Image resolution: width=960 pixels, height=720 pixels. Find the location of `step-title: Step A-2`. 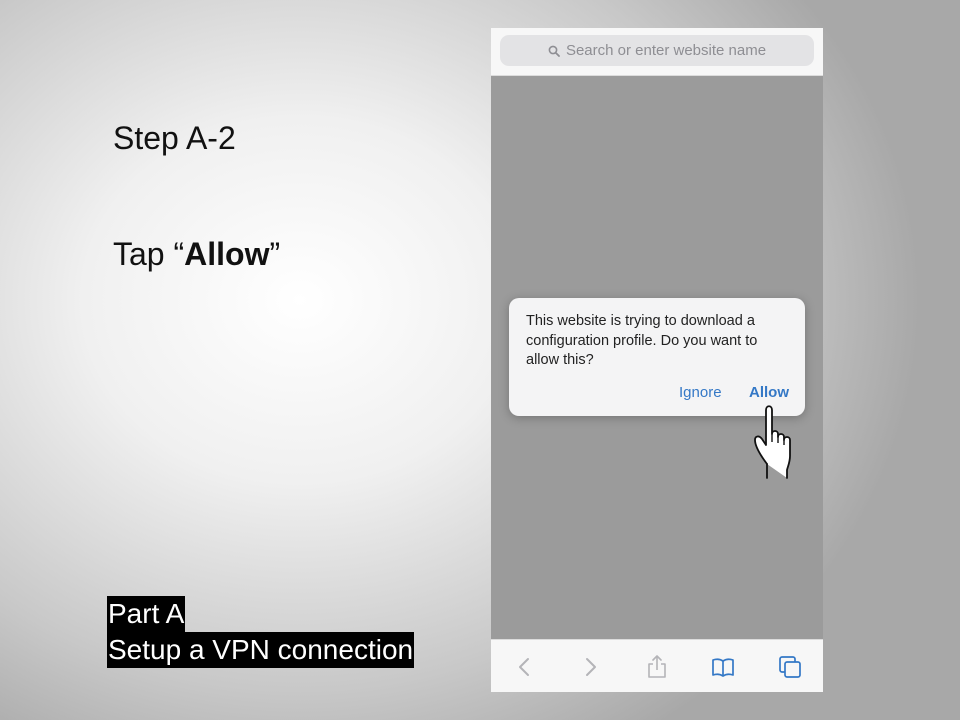

step-title: Step A-2 is located at coordinates (174, 138).